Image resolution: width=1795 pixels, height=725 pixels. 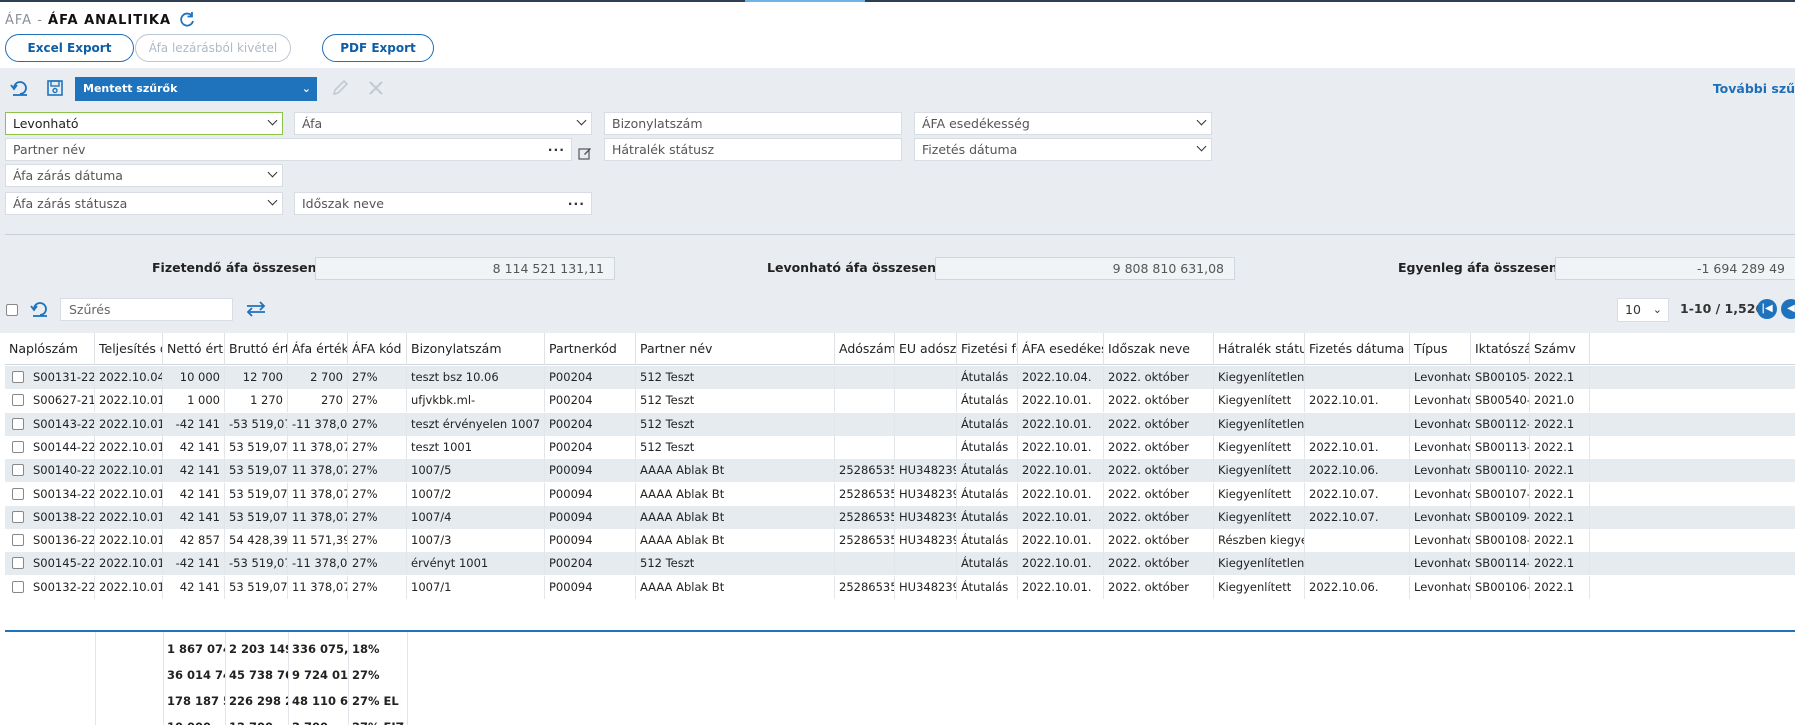 I want to click on table-cell: 42 141, so click(x=194, y=494).